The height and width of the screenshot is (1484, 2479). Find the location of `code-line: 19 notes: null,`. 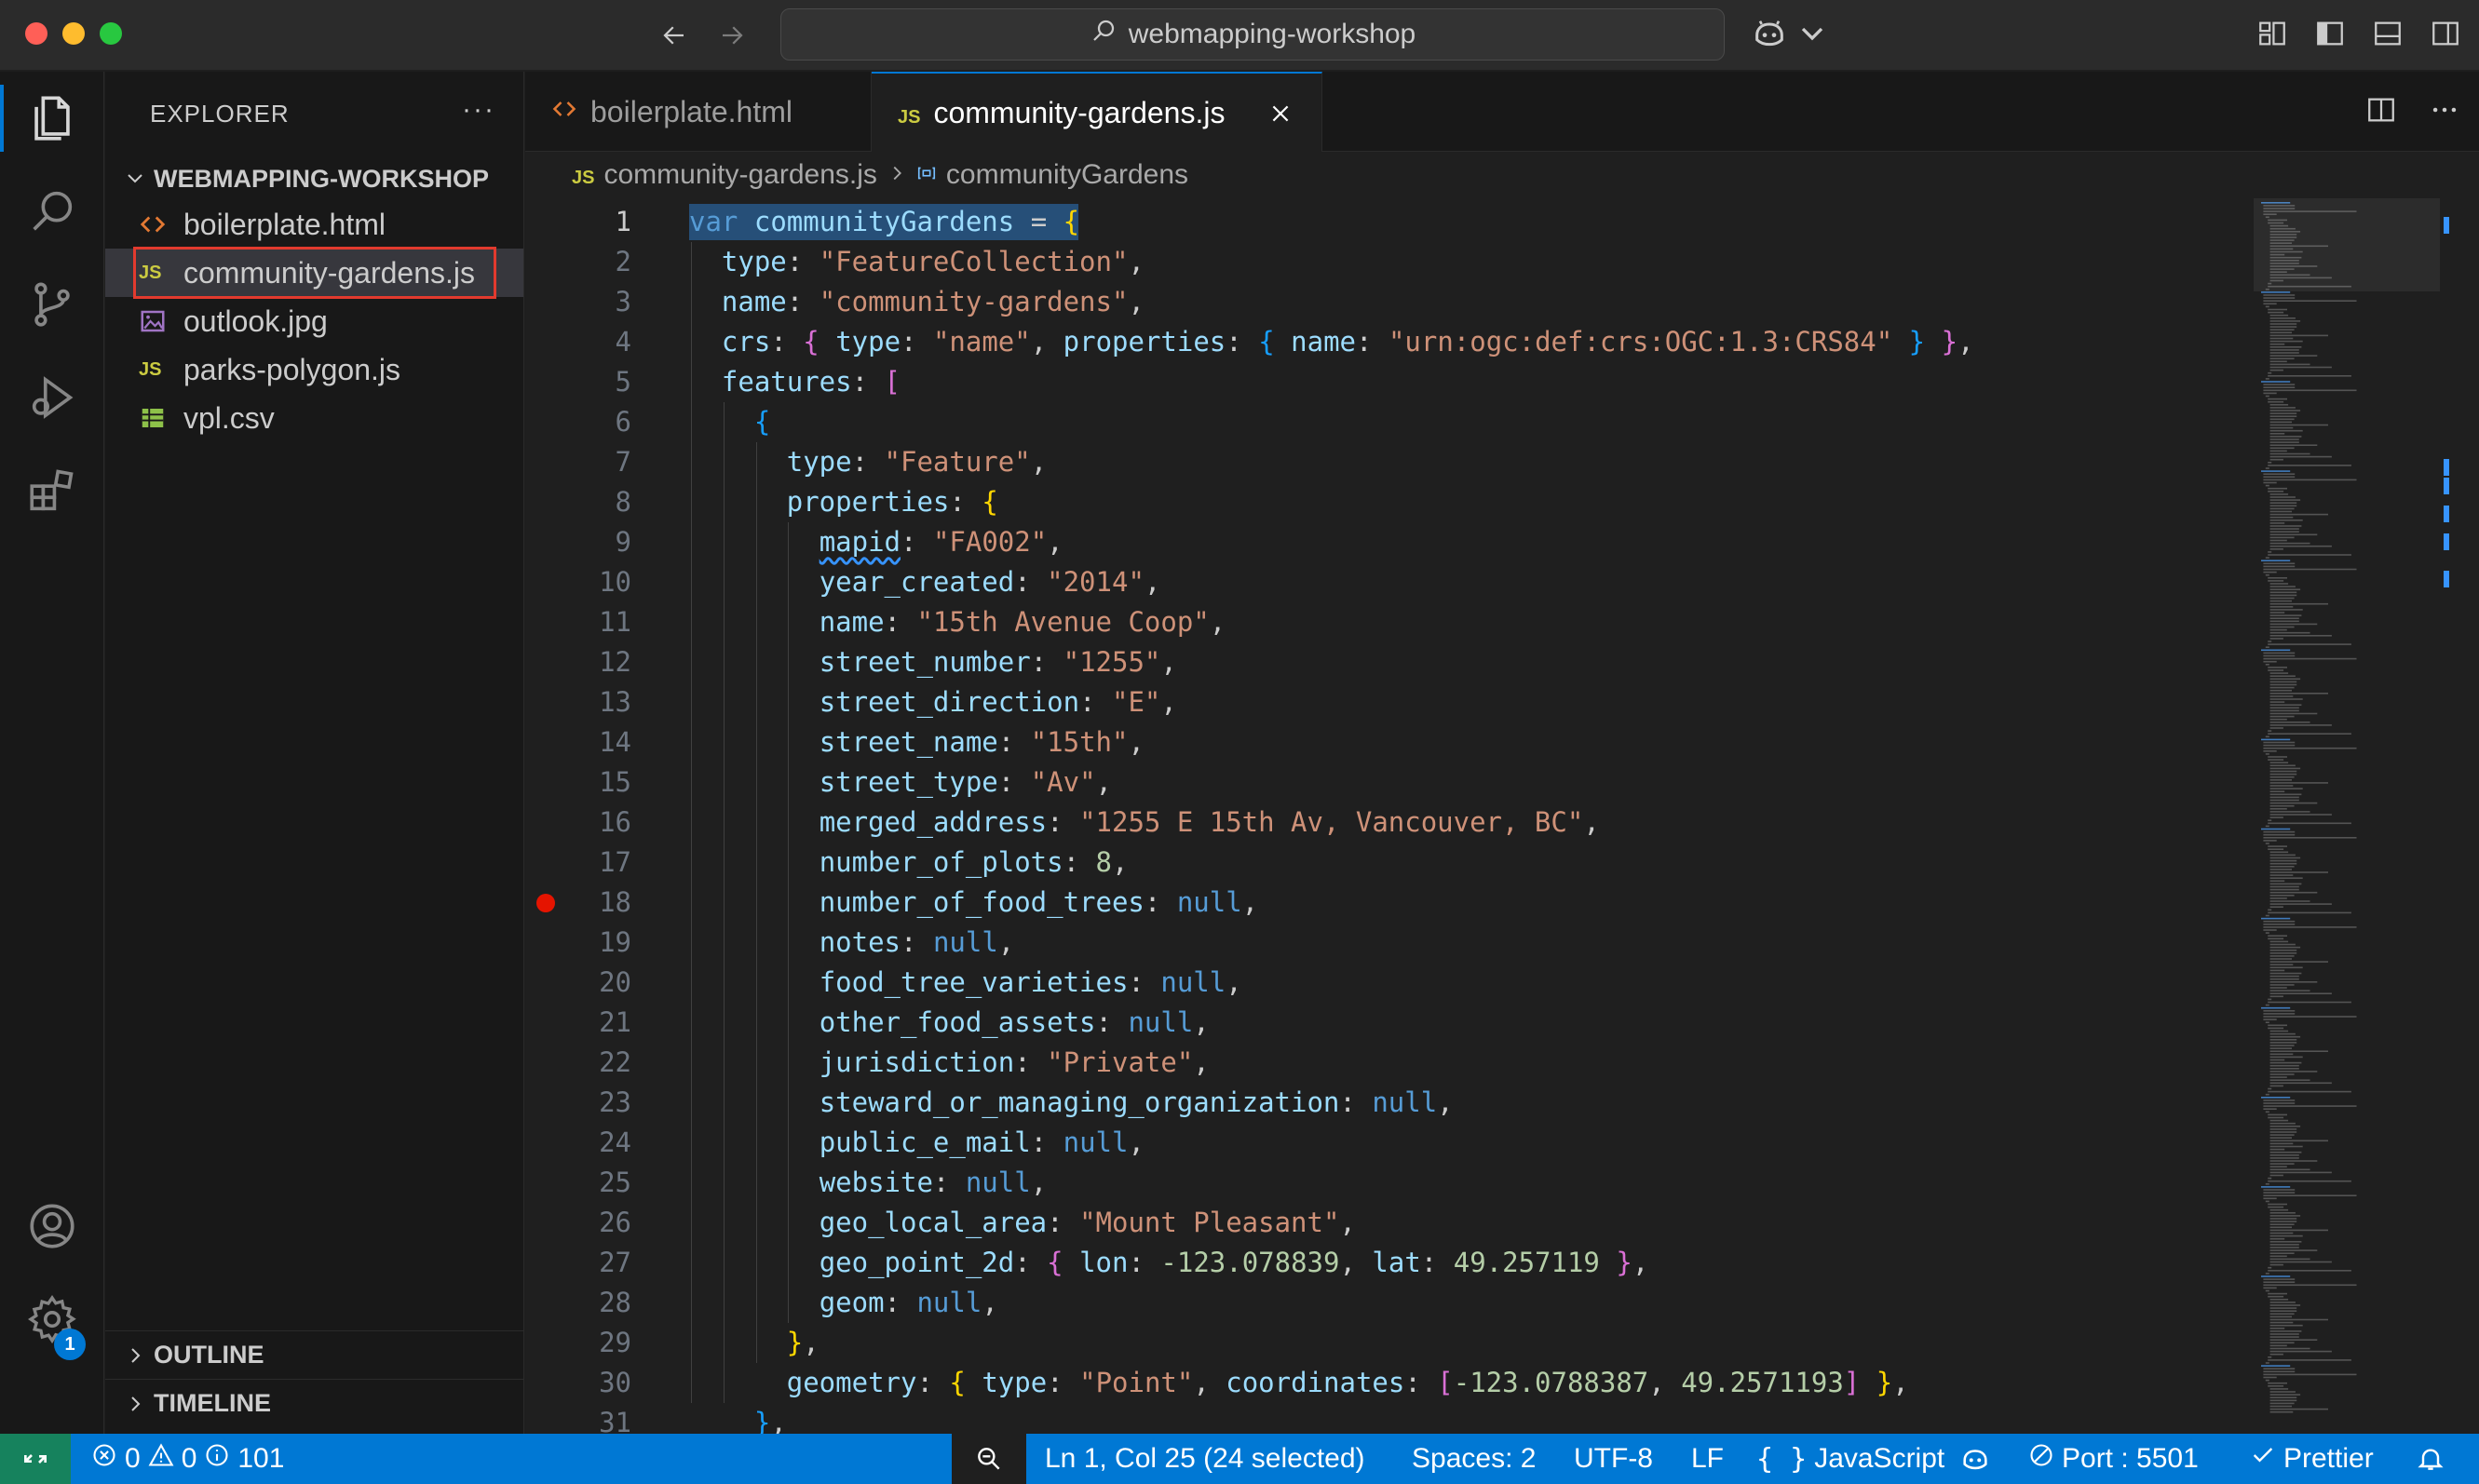

code-line: 19 notes: null, is located at coordinates (1382, 943).